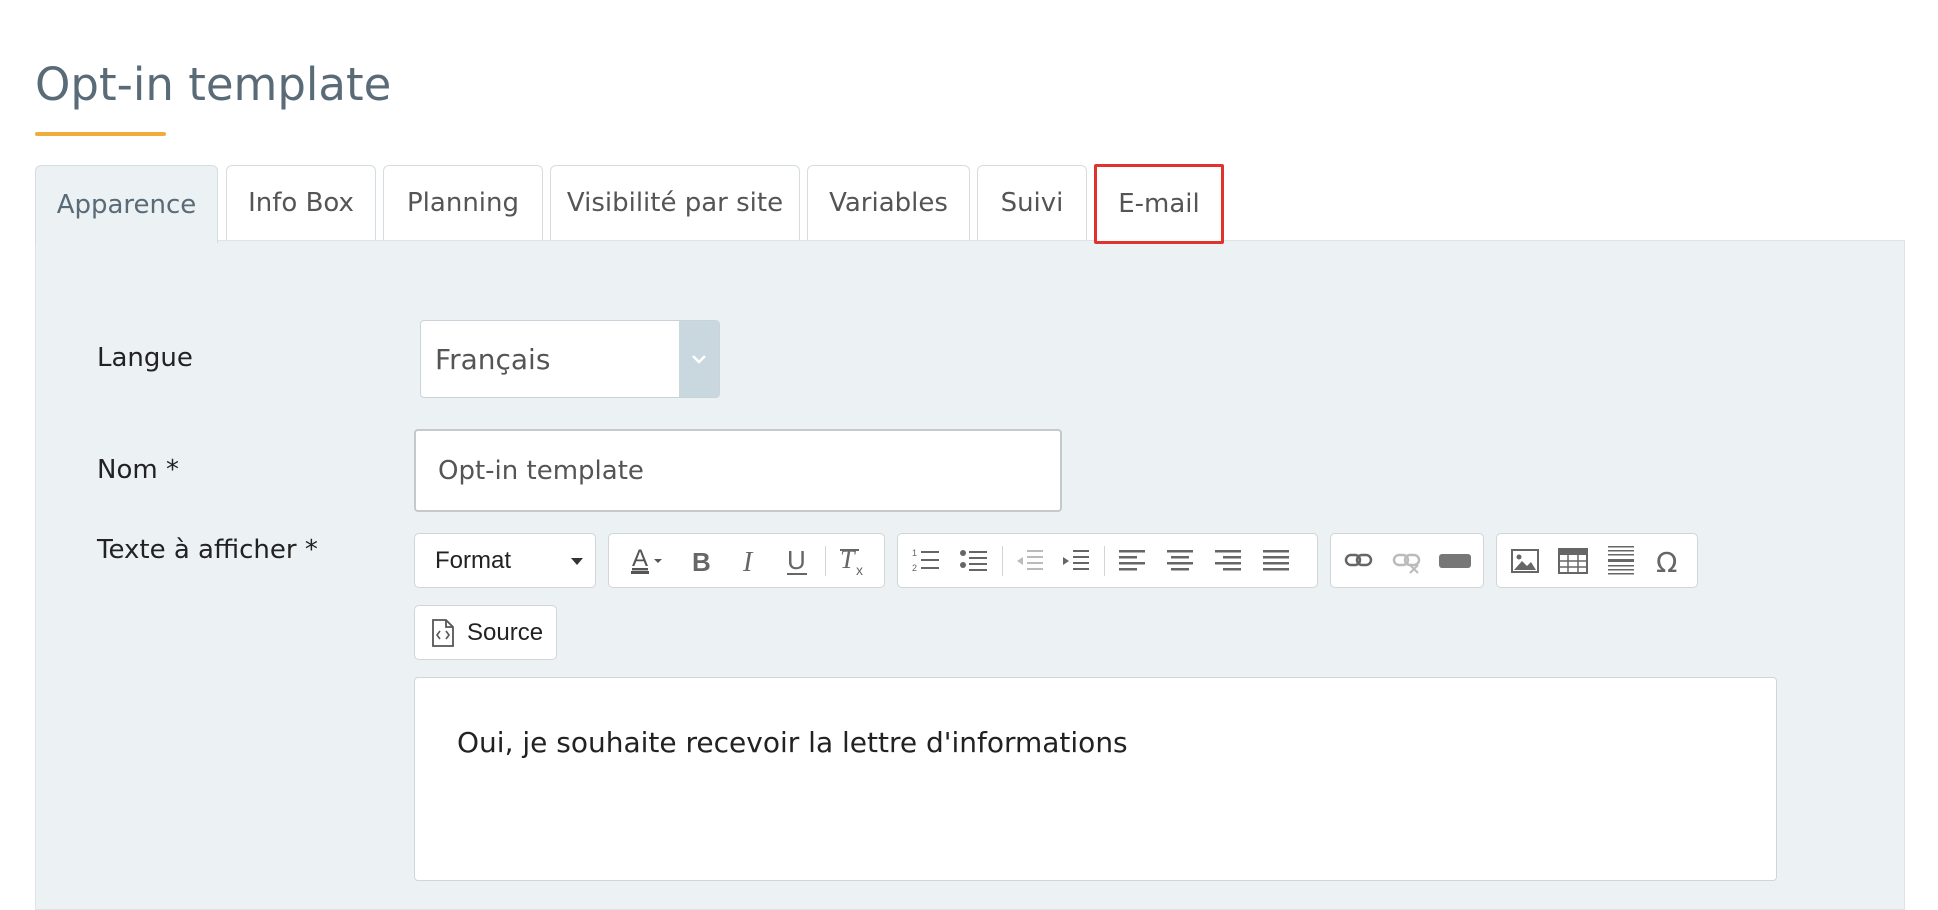 The image size is (1938, 910). I want to click on text-color-icon: A, so click(642, 561).